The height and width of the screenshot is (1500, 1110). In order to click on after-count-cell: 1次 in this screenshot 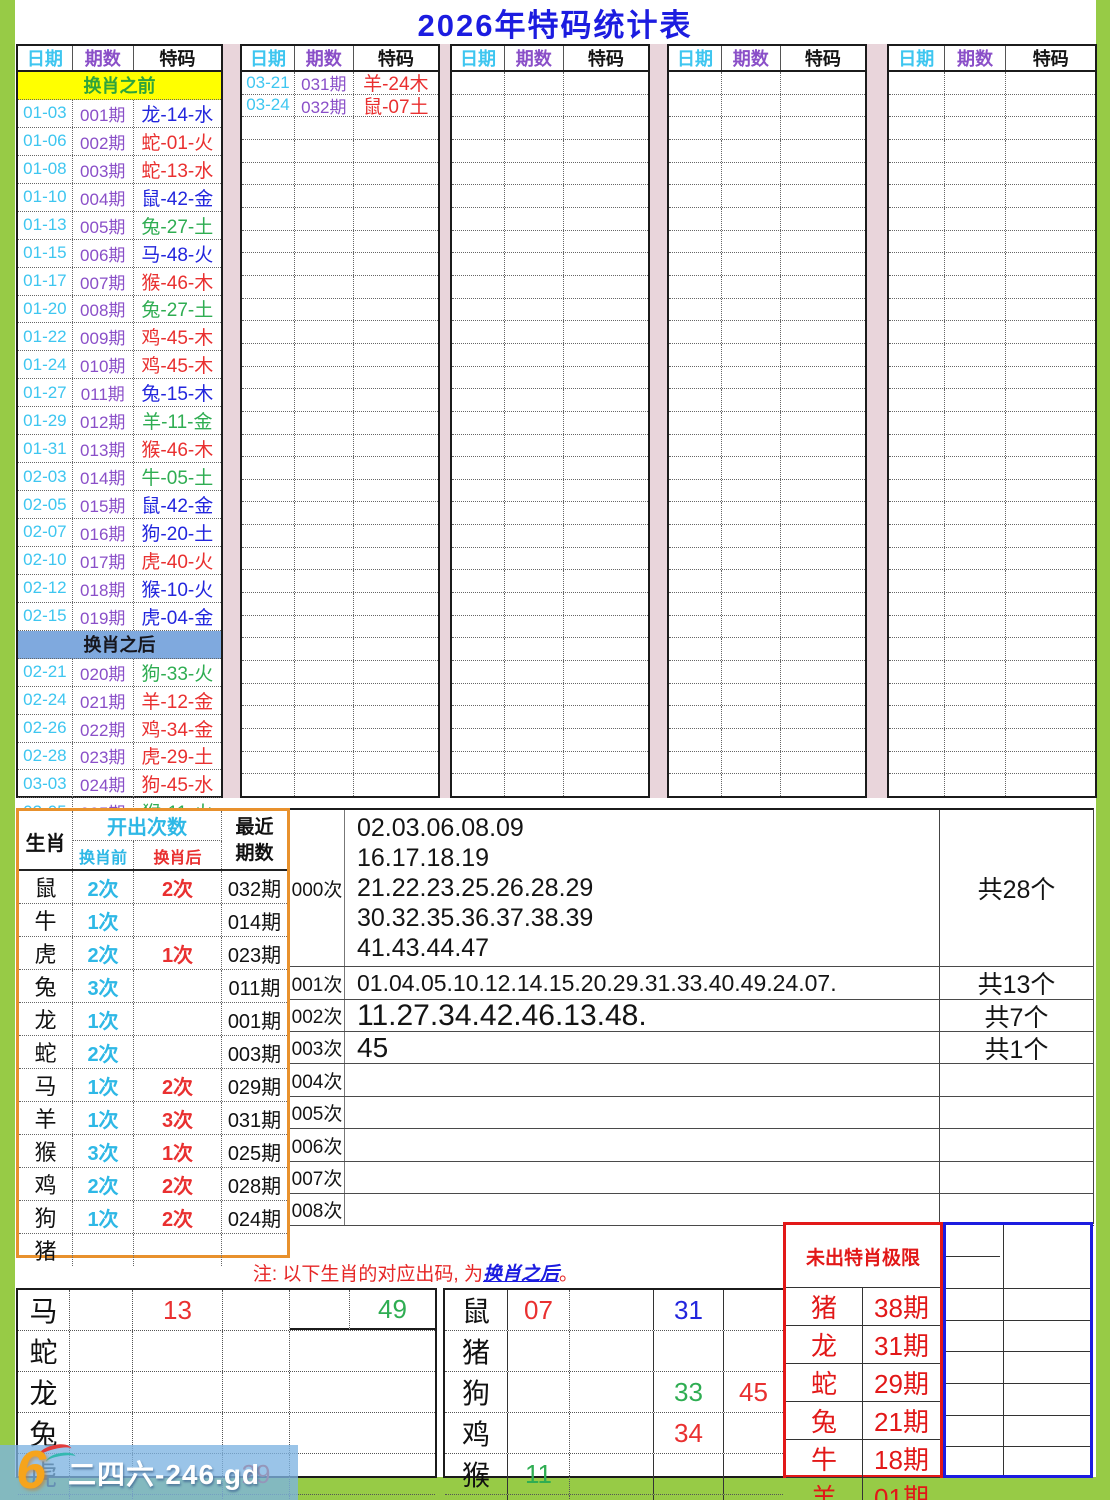, I will do `click(178, 953)`.